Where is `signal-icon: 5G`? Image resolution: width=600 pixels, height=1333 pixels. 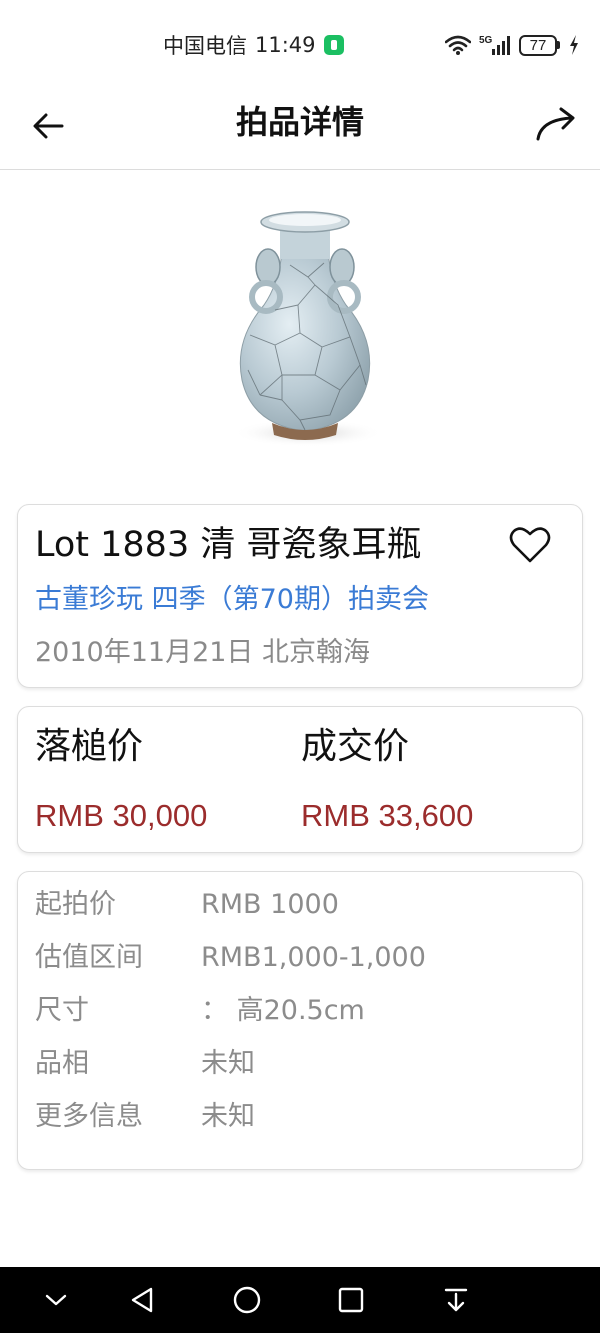 signal-icon: 5G is located at coordinates (494, 45).